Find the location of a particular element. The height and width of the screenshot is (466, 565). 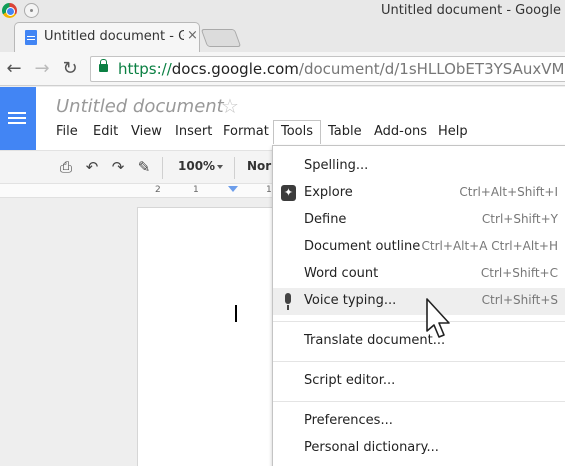

window-title: Untitled document - Google is located at coordinates (471, 10).